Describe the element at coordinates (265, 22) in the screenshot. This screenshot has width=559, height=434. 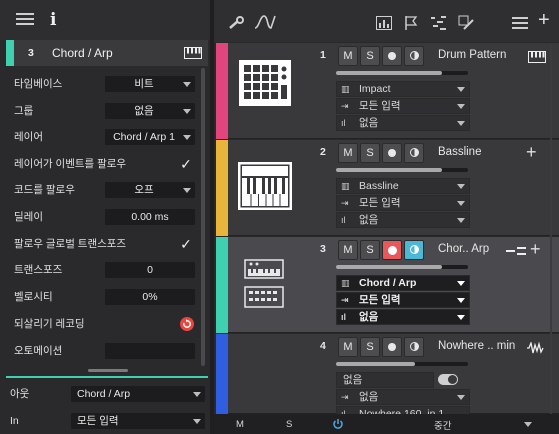
I see `curve-icon` at that location.